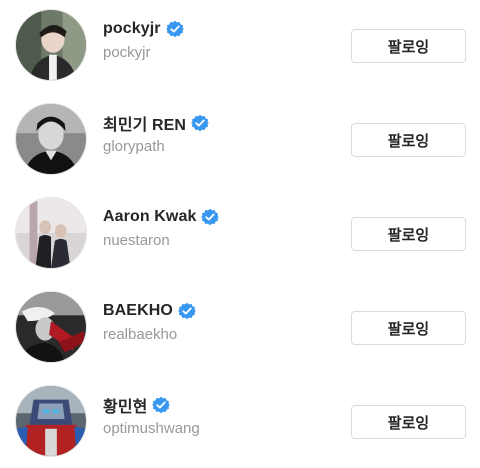 Image resolution: width=480 pixels, height=468 pixels. What do you see at coordinates (140, 334) in the screenshot?
I see `user-handle: realbaekho` at bounding box center [140, 334].